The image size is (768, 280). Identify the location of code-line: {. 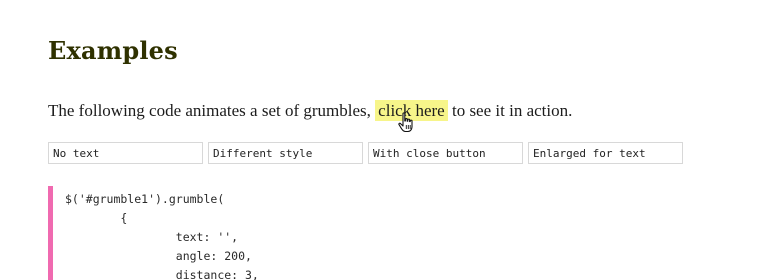
(96, 218).